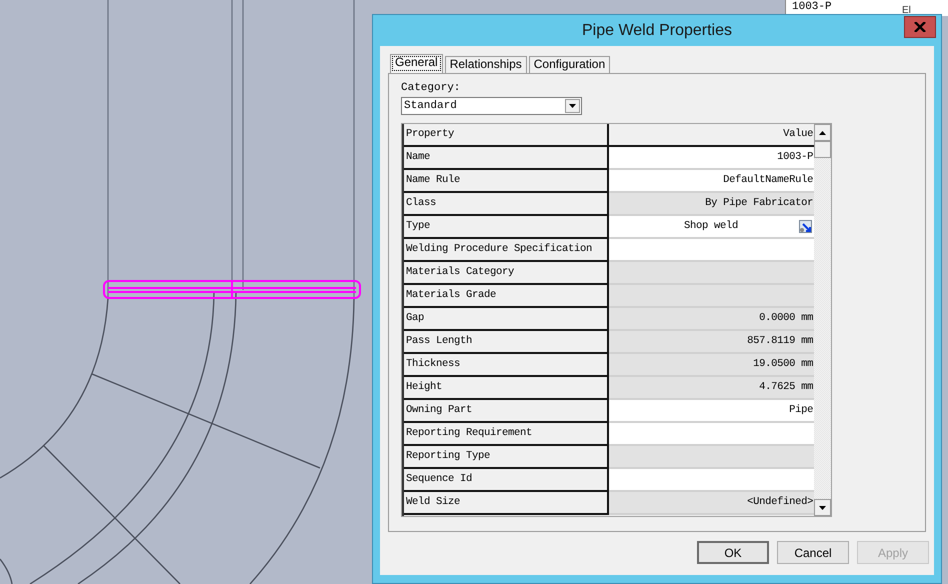 Image resolution: width=948 pixels, height=584 pixels. What do you see at coordinates (806, 227) in the screenshot?
I see `picker-icon` at bounding box center [806, 227].